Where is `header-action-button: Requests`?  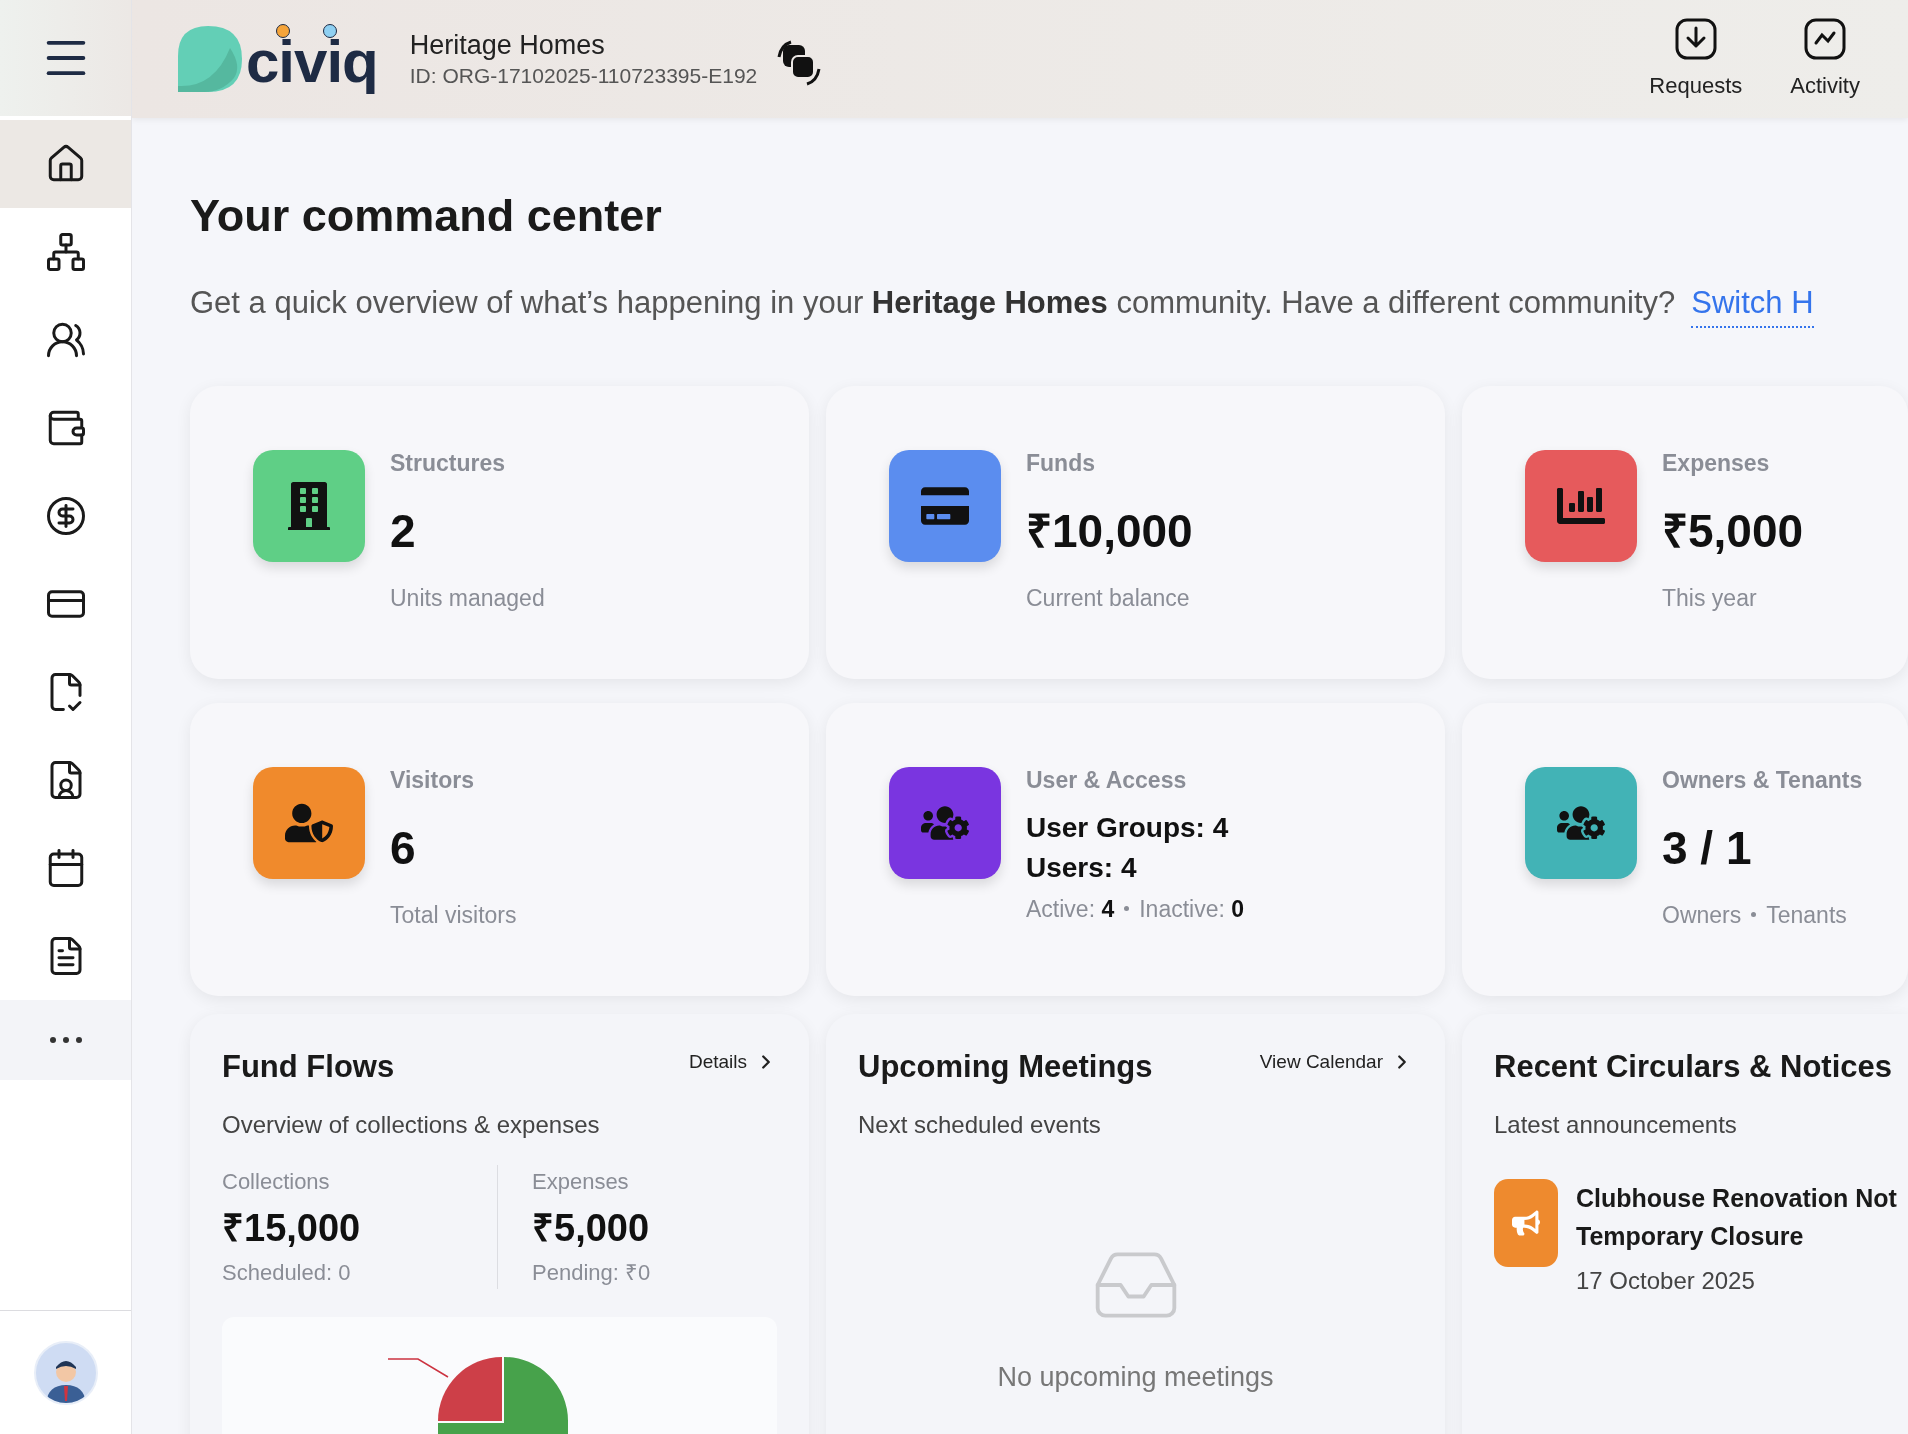
header-action-button: Requests is located at coordinates (1696, 59).